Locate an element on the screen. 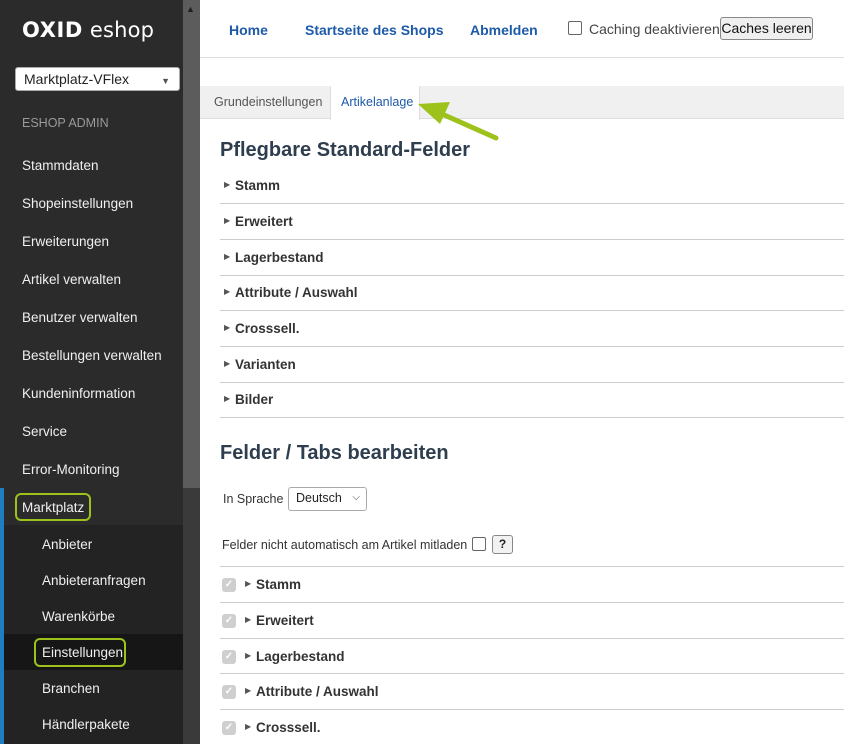 This screenshot has height=745, width=844. subnav-anbieteranfragen: Anbieteranfragen is located at coordinates (94, 580).